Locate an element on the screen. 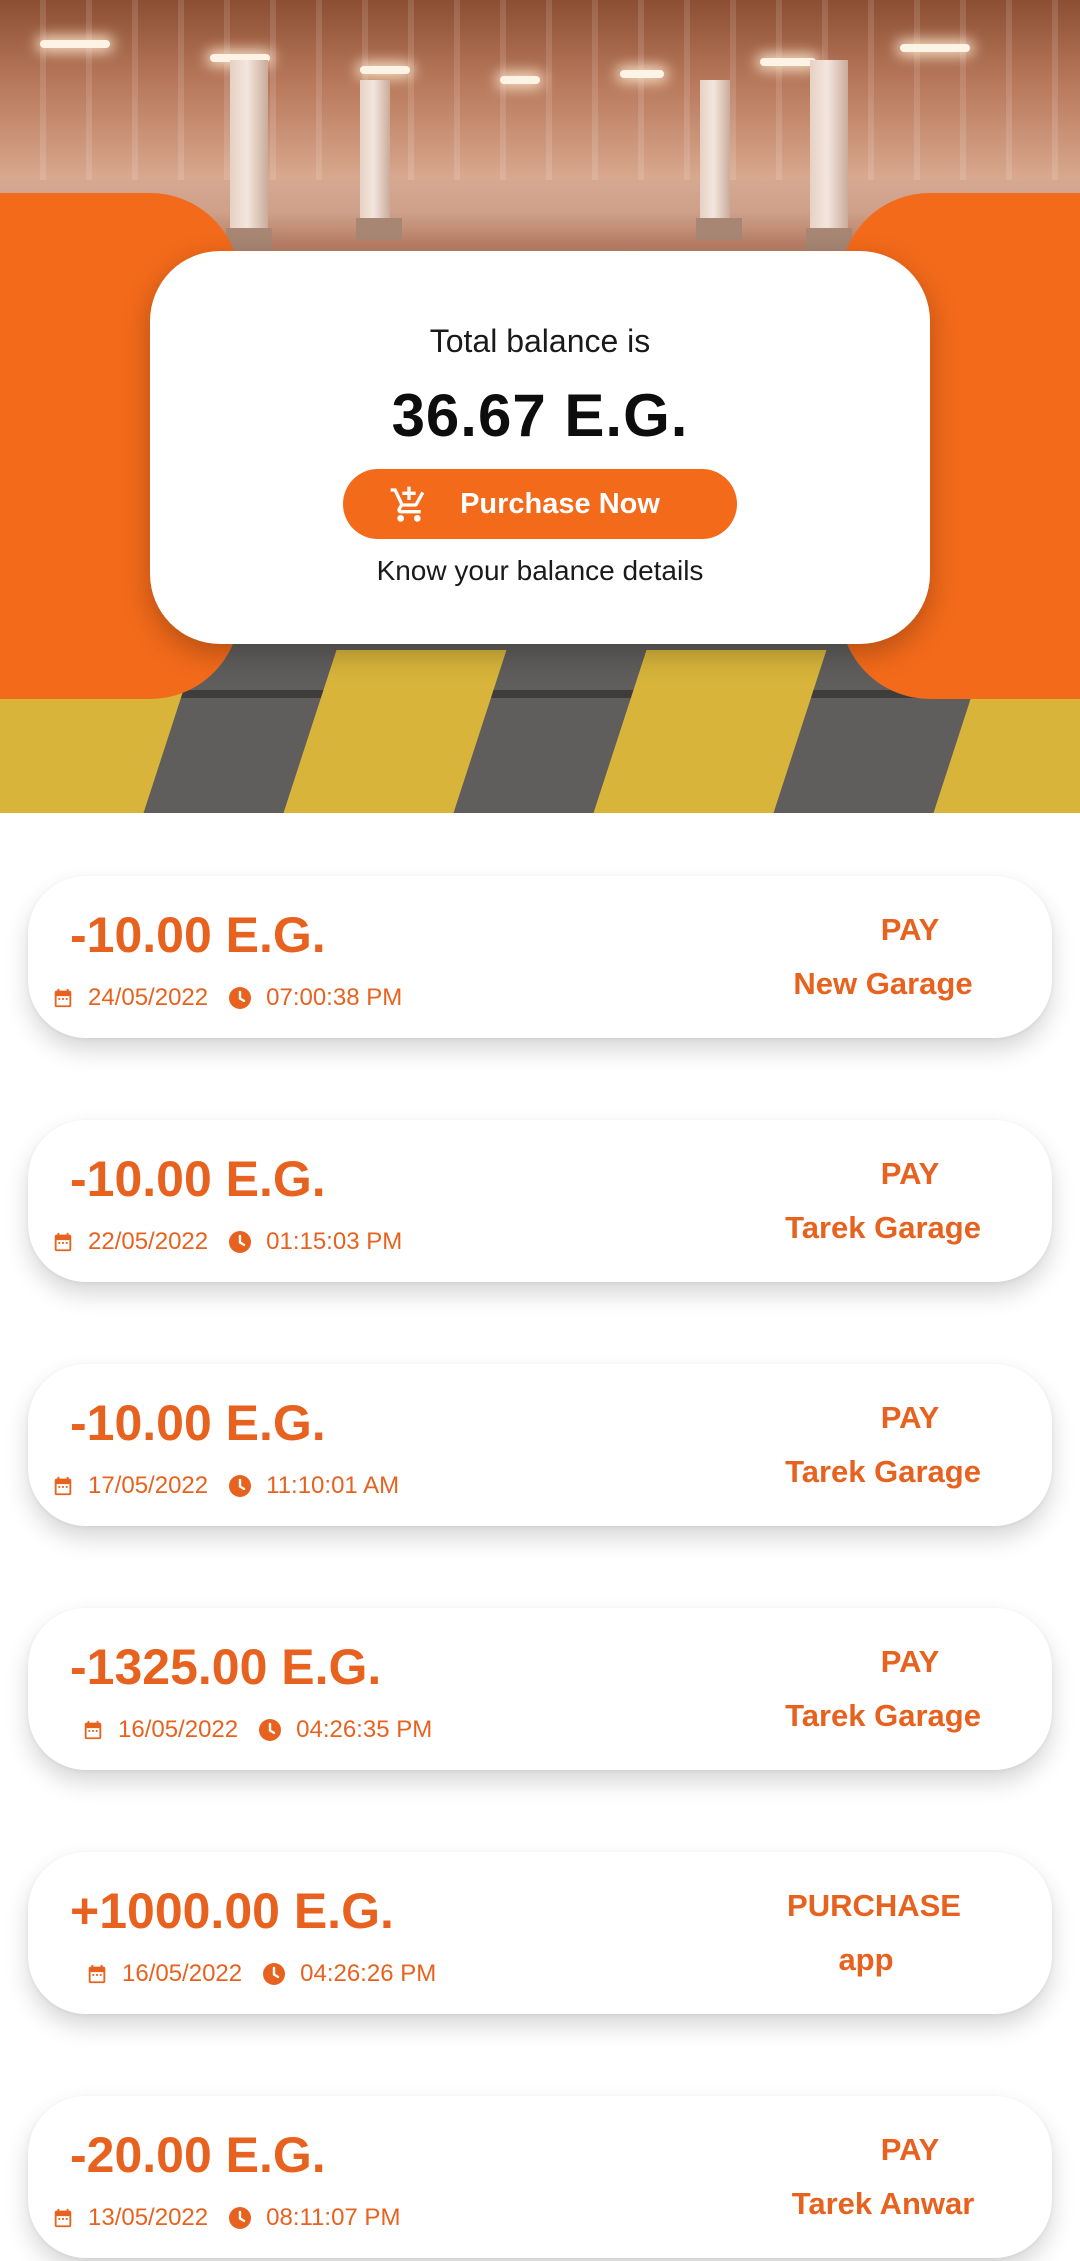 Image resolution: width=1080 pixels, height=2261 pixels. transaction-target: app is located at coordinates (866, 1959).